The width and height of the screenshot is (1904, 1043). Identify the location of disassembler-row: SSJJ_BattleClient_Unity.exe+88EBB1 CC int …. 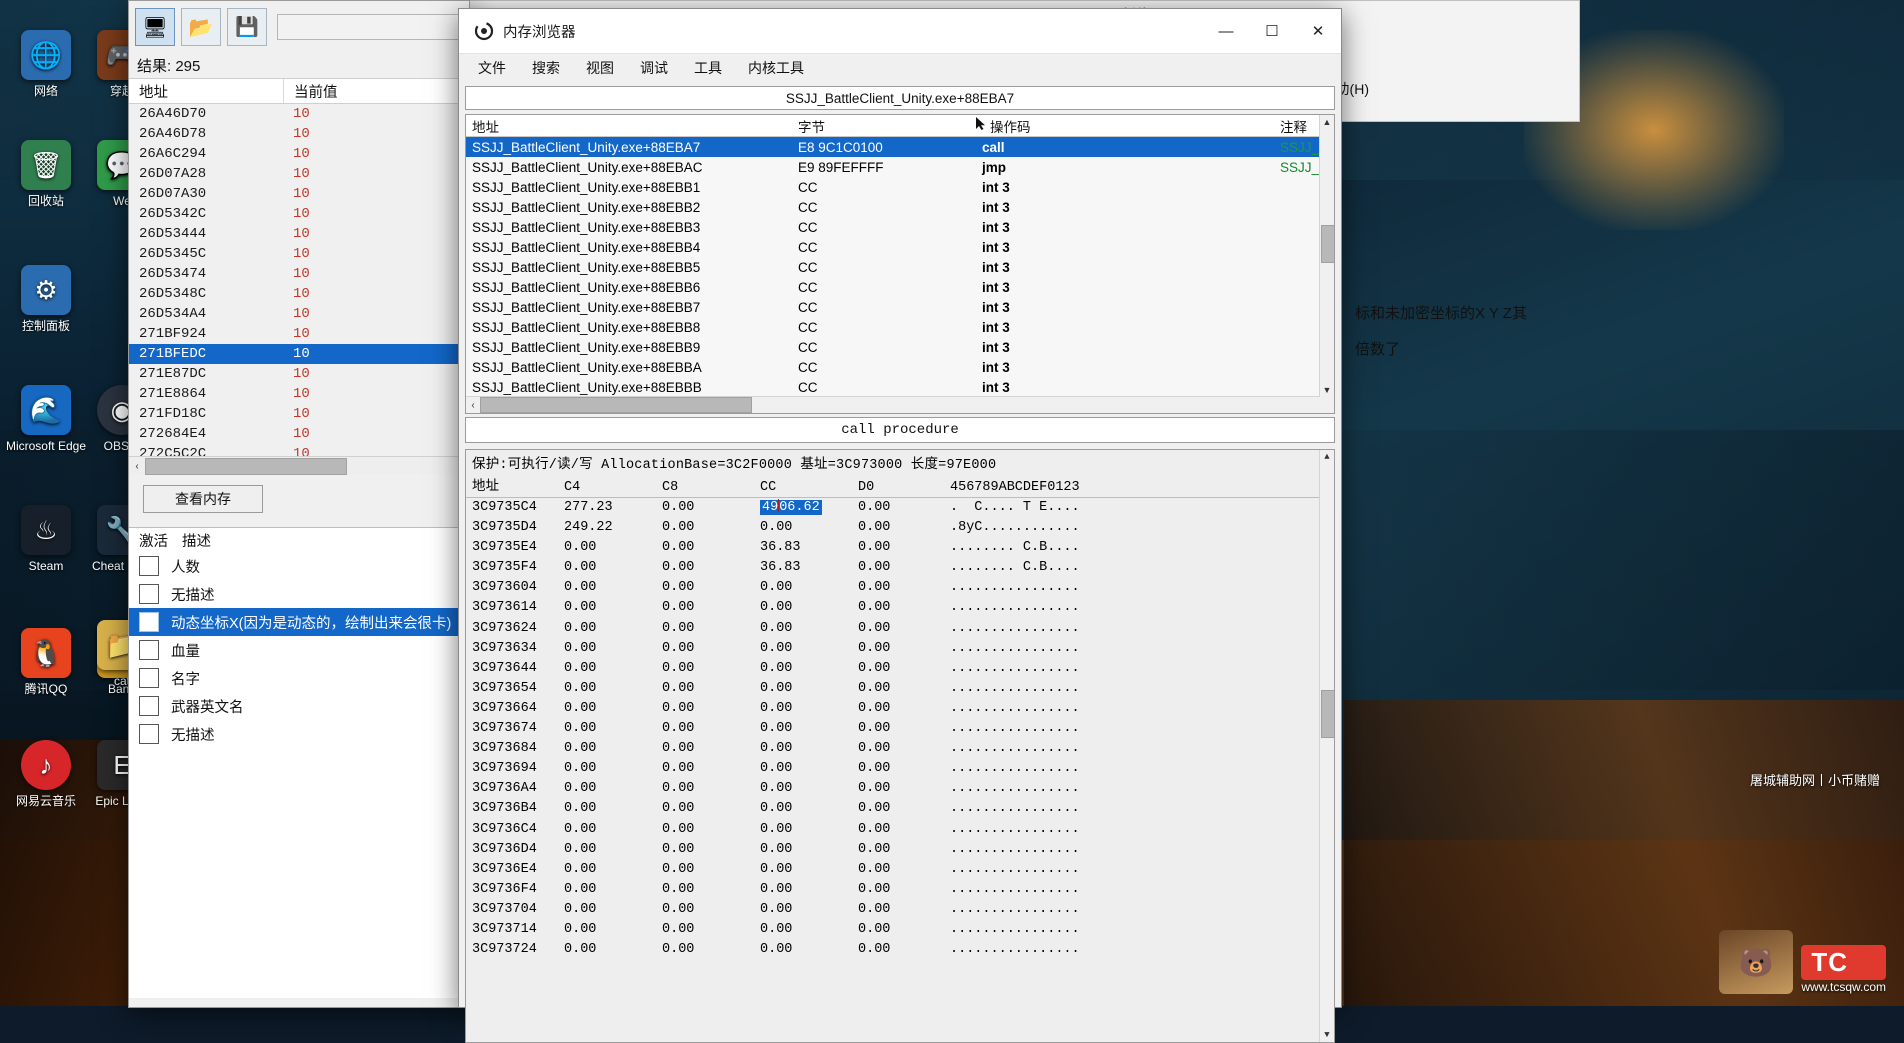
(900, 187).